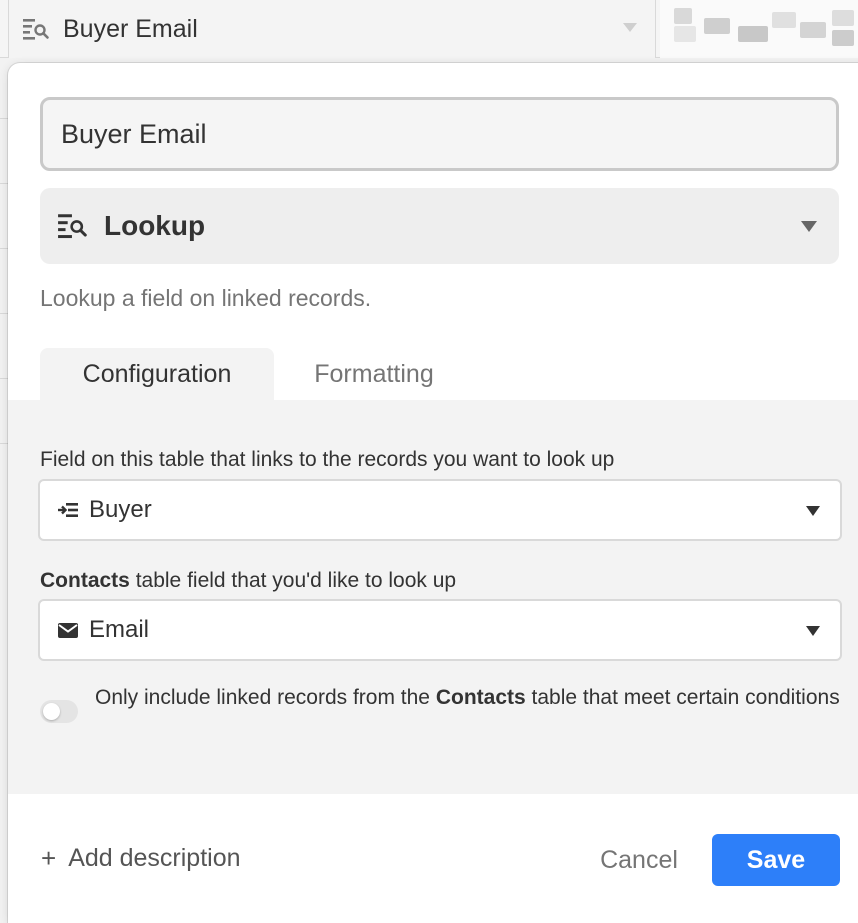 Image resolution: width=858 pixels, height=923 pixels. Describe the element at coordinates (639, 860) in the screenshot. I see `cancel-button: Cancel` at that location.